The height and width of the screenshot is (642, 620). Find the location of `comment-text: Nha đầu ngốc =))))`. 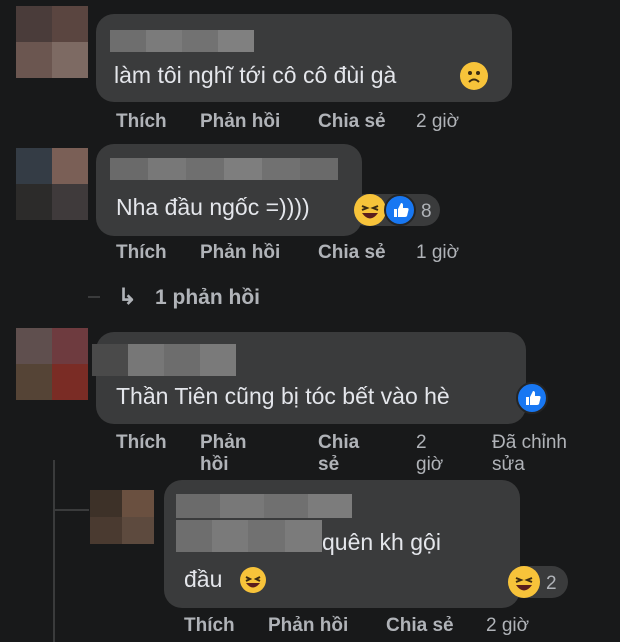

comment-text: Nha đầu ngốc =)))) is located at coordinates (213, 207).